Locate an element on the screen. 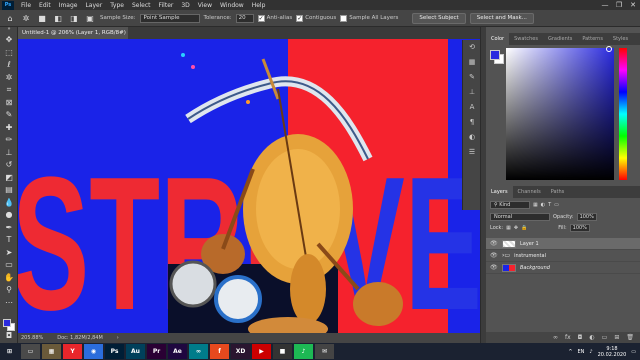  history-panel-icon: ⟲ is located at coordinates (472, 47).